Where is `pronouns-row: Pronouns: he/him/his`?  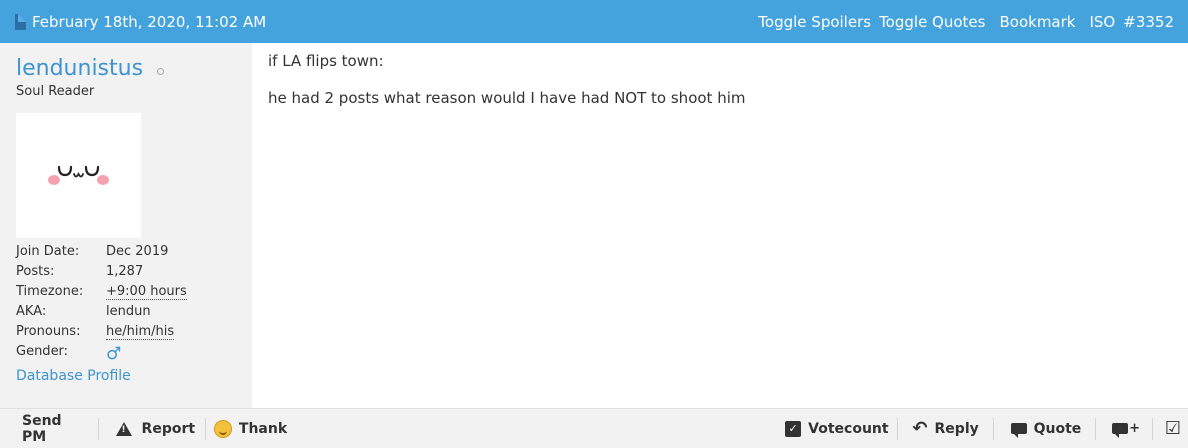 pronouns-row: Pronouns: he/him/his is located at coordinates (95, 332).